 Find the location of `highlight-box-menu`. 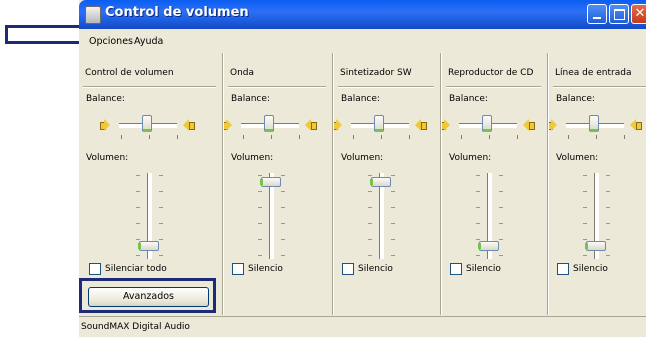

highlight-box-menu is located at coordinates (47, 34).